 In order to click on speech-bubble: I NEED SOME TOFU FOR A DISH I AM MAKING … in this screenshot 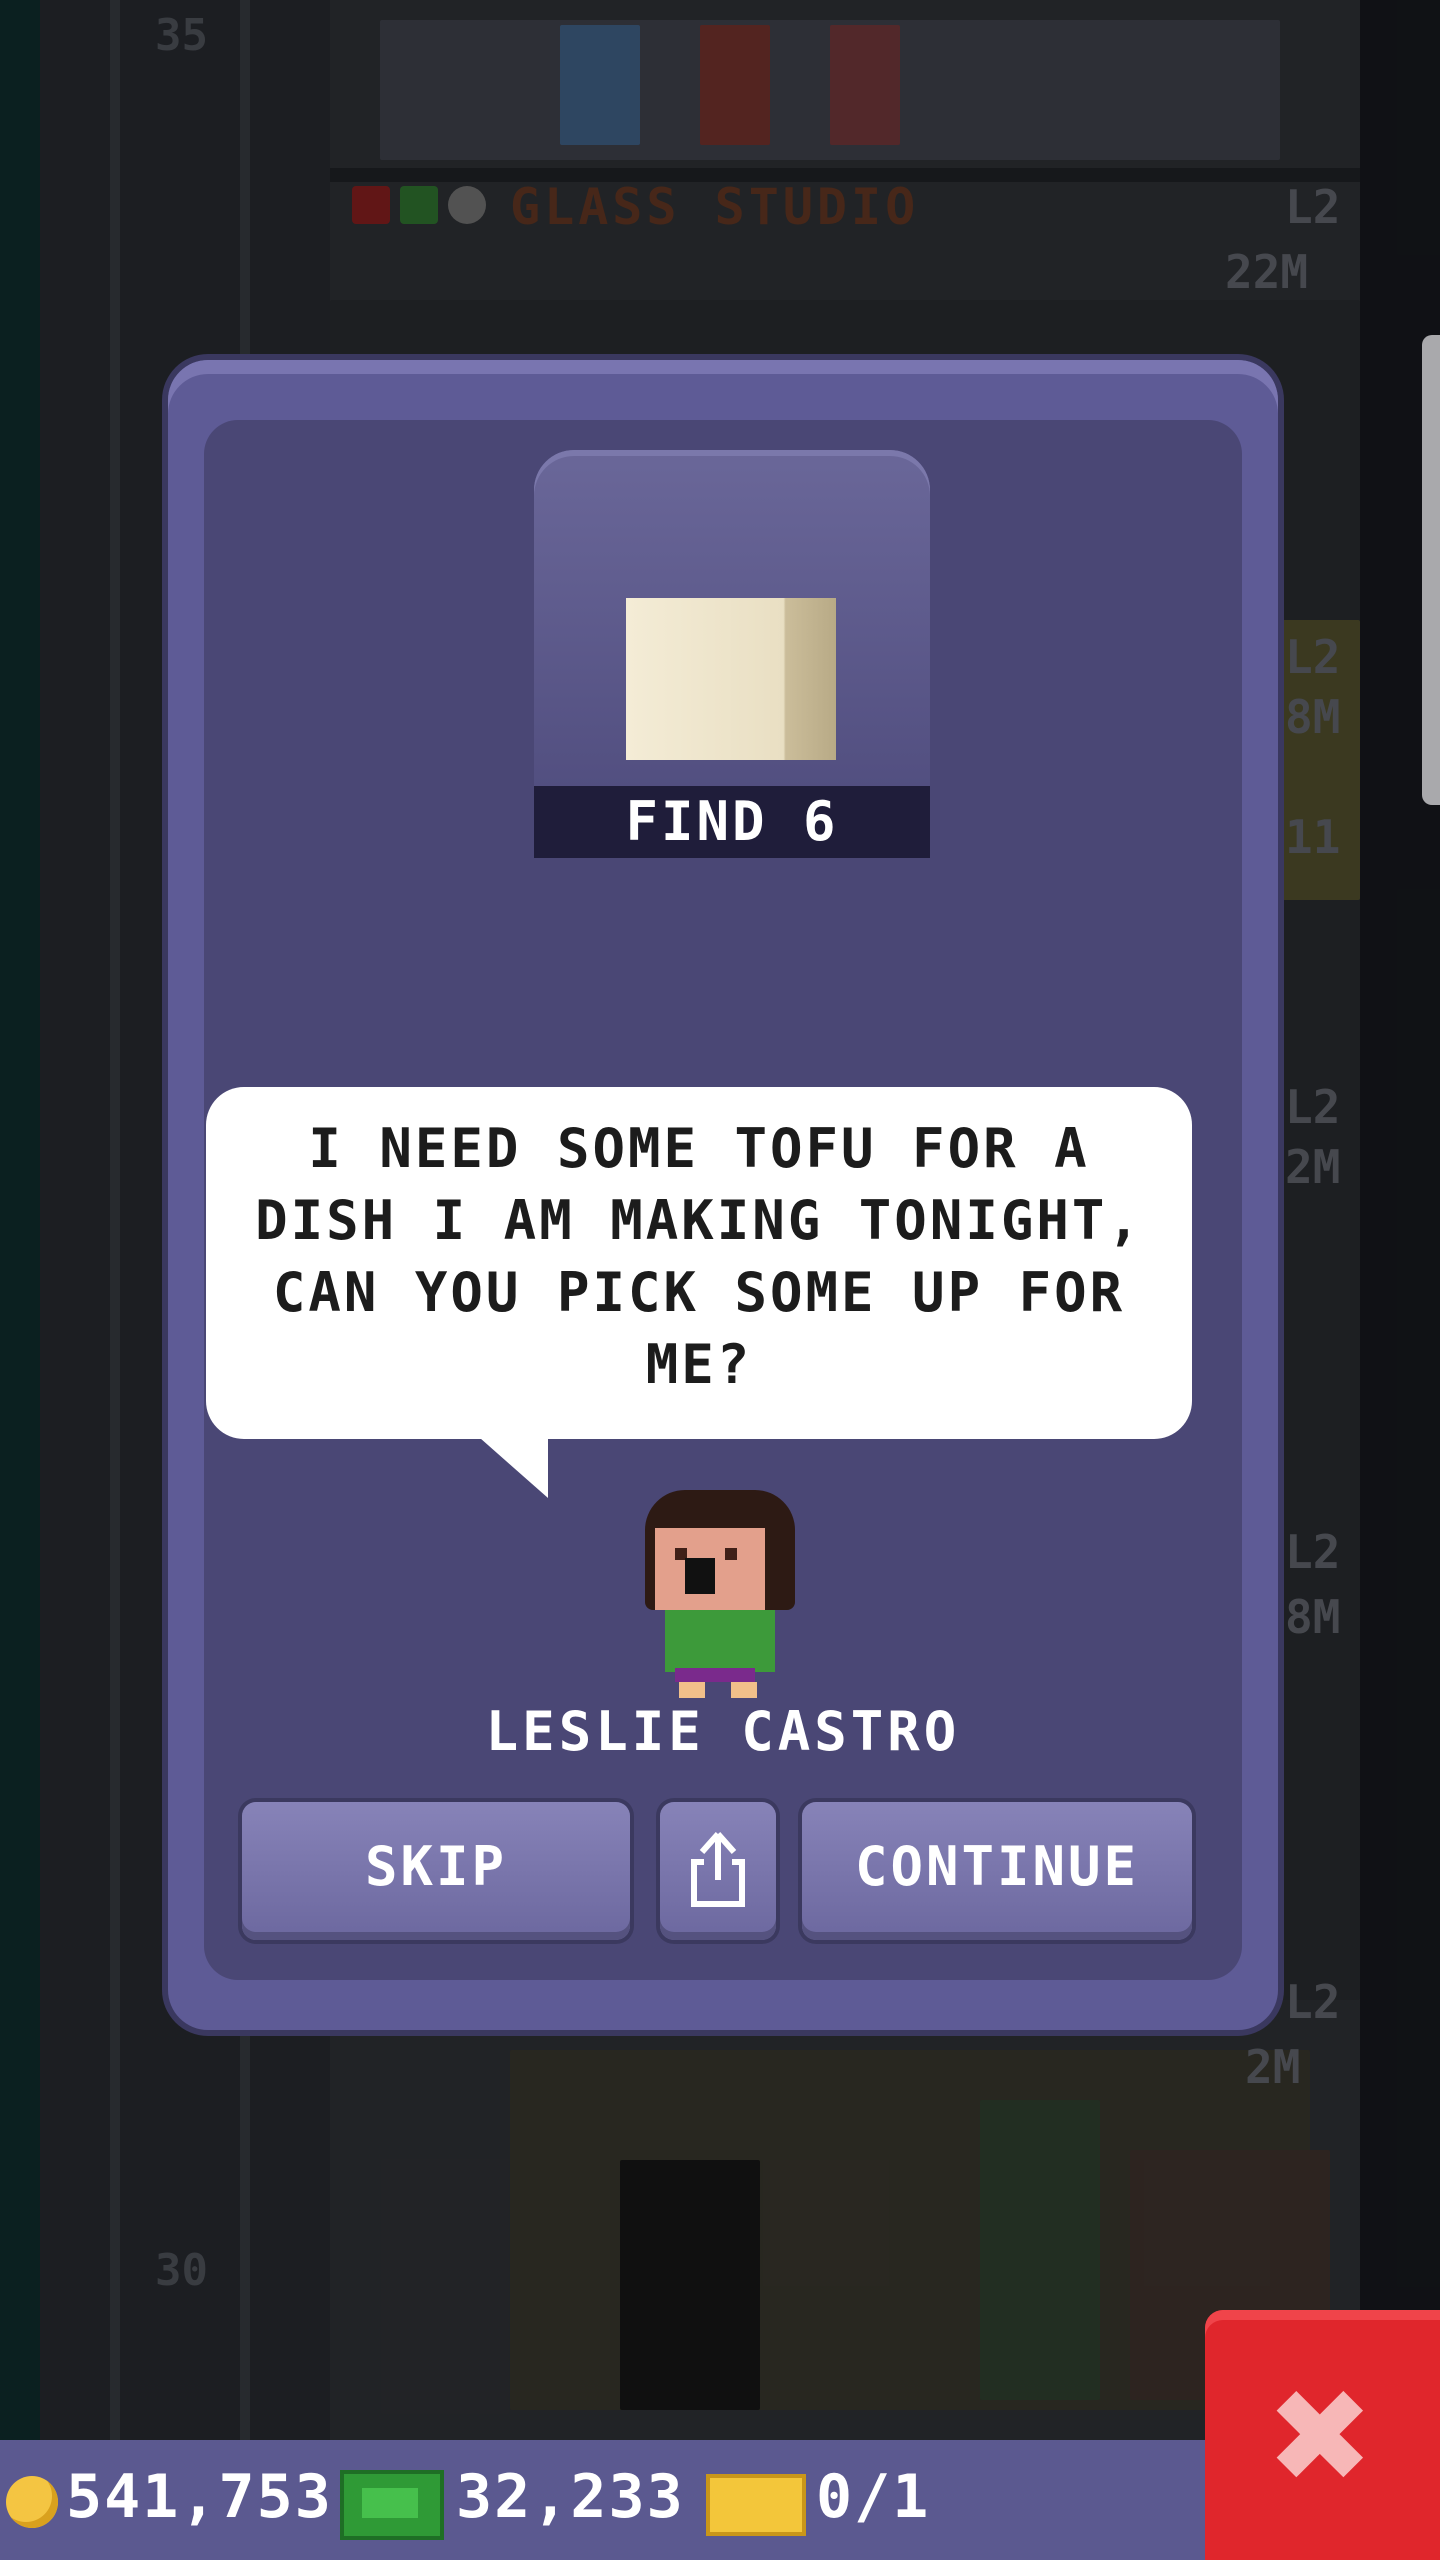, I will do `click(699, 1263)`.